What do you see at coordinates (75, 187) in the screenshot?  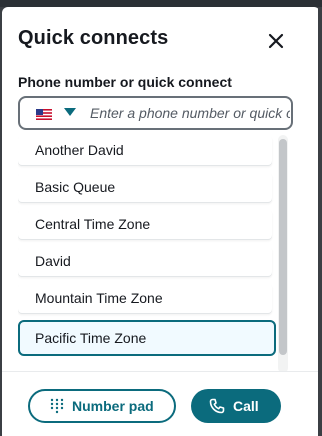 I see `list-item-label: Basic Queue` at bounding box center [75, 187].